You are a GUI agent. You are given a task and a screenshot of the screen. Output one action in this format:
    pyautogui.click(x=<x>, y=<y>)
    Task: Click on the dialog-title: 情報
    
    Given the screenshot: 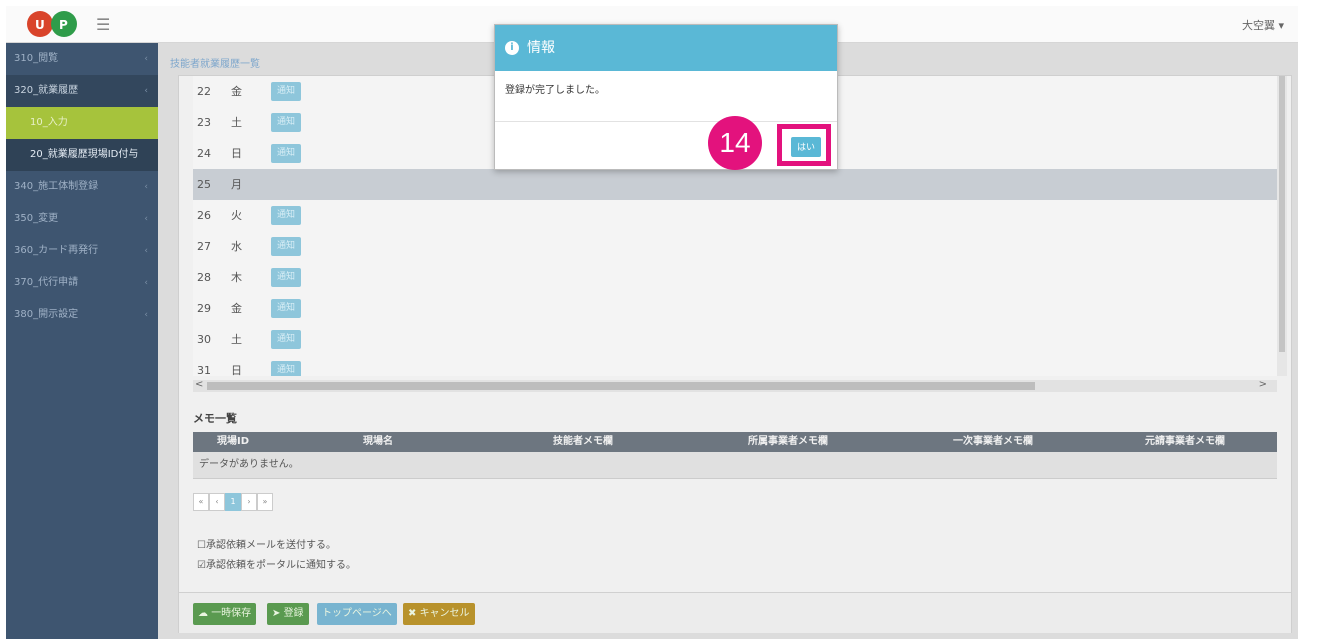 What is the action you would take?
    pyautogui.click(x=541, y=48)
    